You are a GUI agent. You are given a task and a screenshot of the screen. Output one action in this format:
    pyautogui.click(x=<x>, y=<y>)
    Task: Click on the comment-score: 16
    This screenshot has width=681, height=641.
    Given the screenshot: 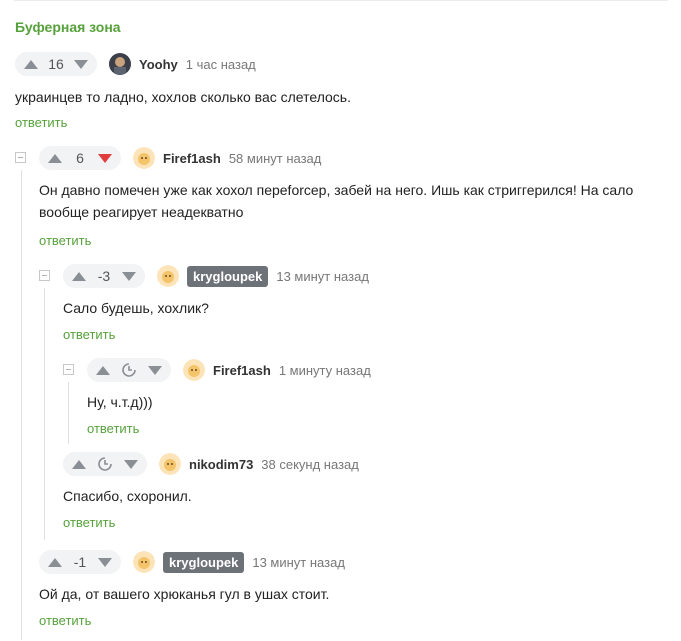 What is the action you would take?
    pyautogui.click(x=56, y=64)
    